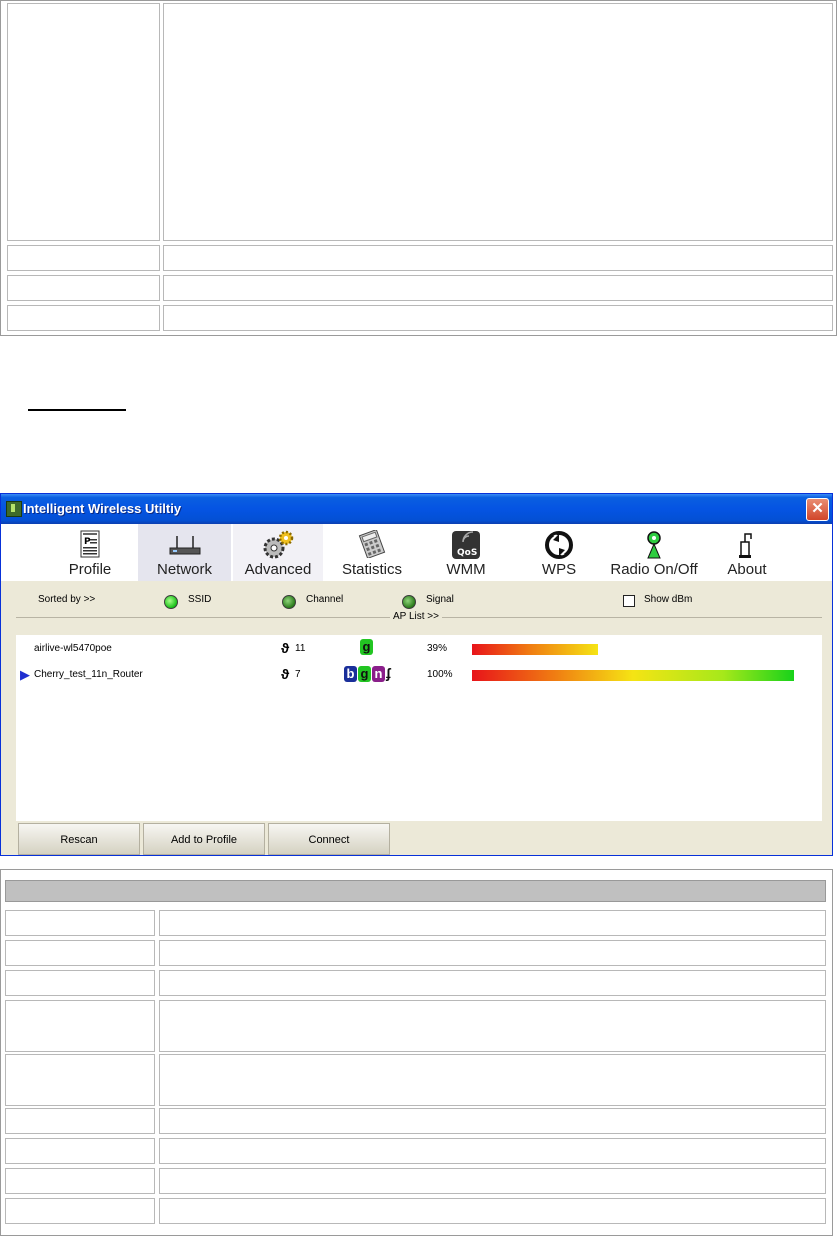 The height and width of the screenshot is (1236, 838). What do you see at coordinates (371, 569) in the screenshot?
I see `tab-label: Statistics` at bounding box center [371, 569].